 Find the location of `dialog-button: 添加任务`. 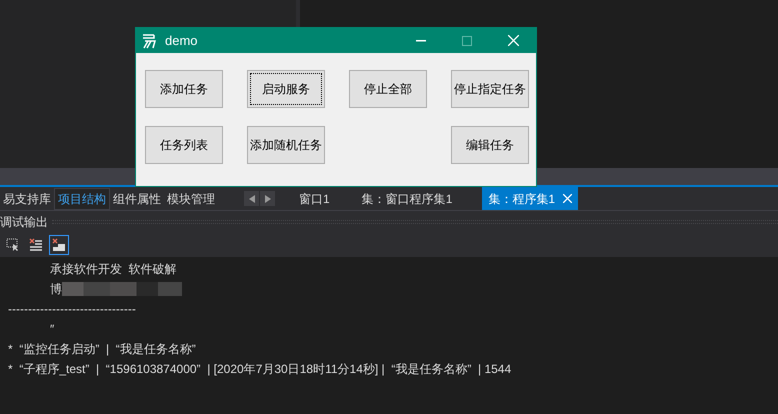

dialog-button: 添加任务 is located at coordinates (184, 89).